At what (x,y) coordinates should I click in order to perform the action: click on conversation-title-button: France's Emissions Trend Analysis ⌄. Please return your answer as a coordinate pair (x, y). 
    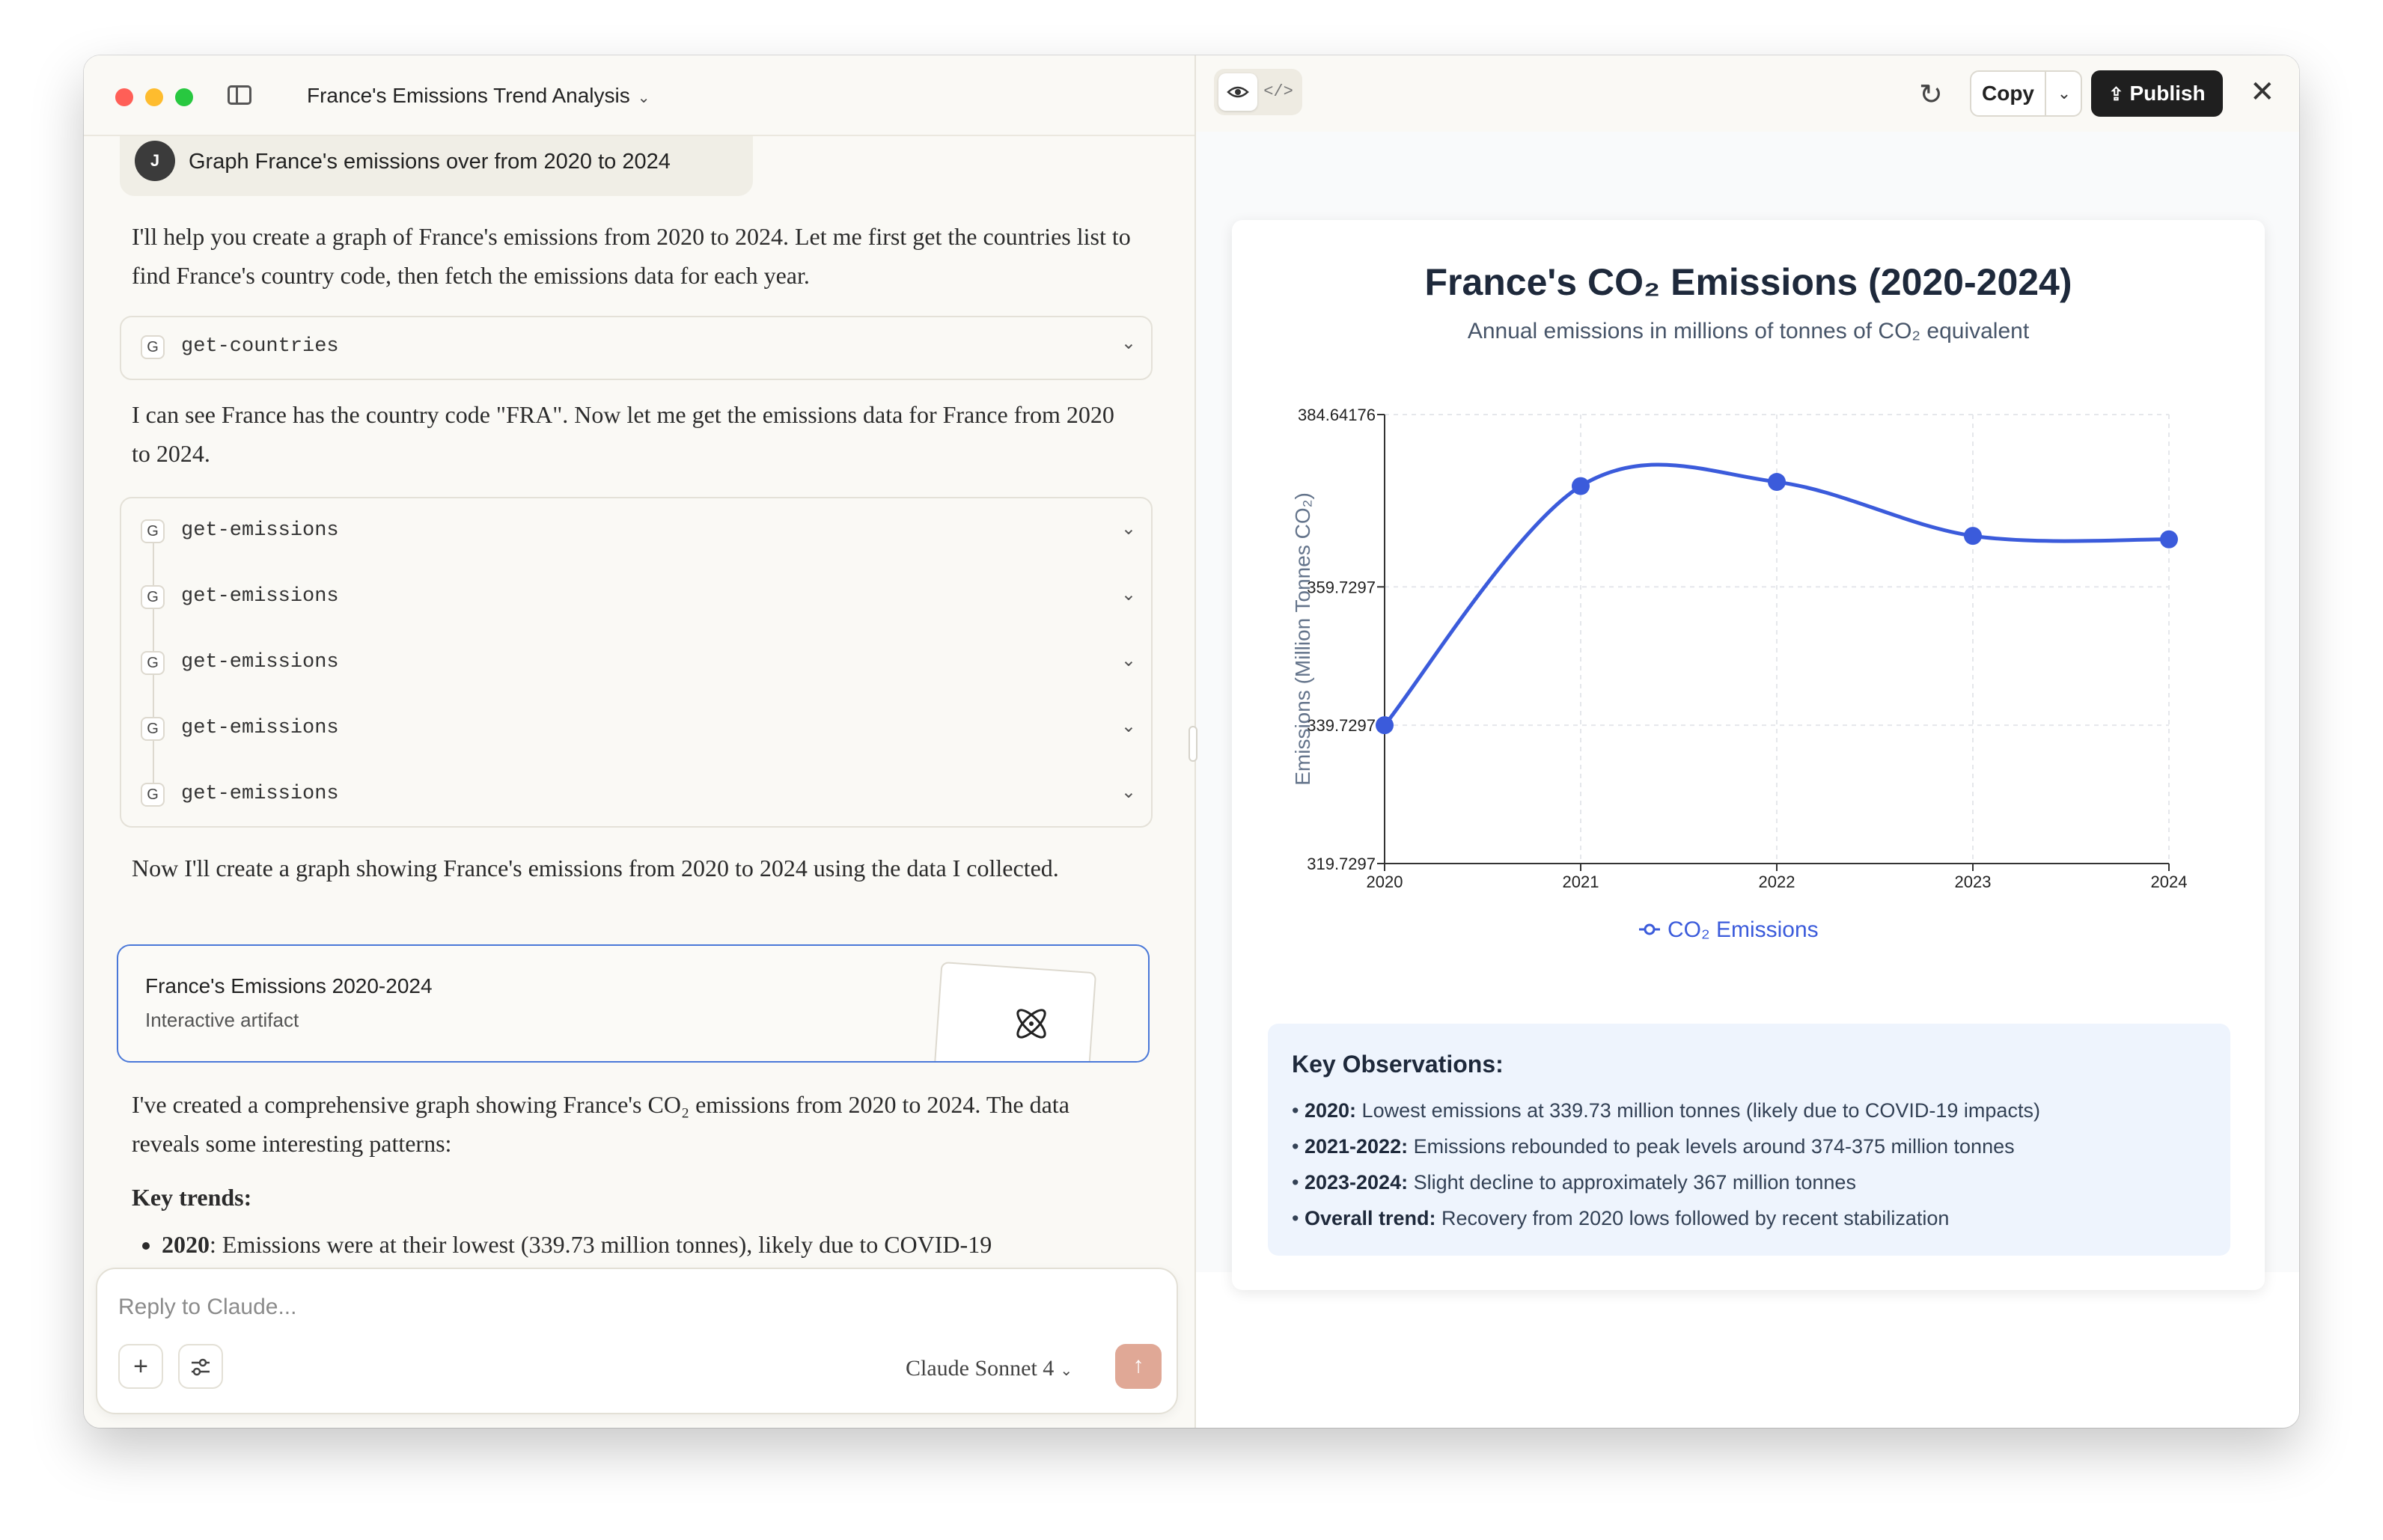
    Looking at the image, I should click on (478, 96).